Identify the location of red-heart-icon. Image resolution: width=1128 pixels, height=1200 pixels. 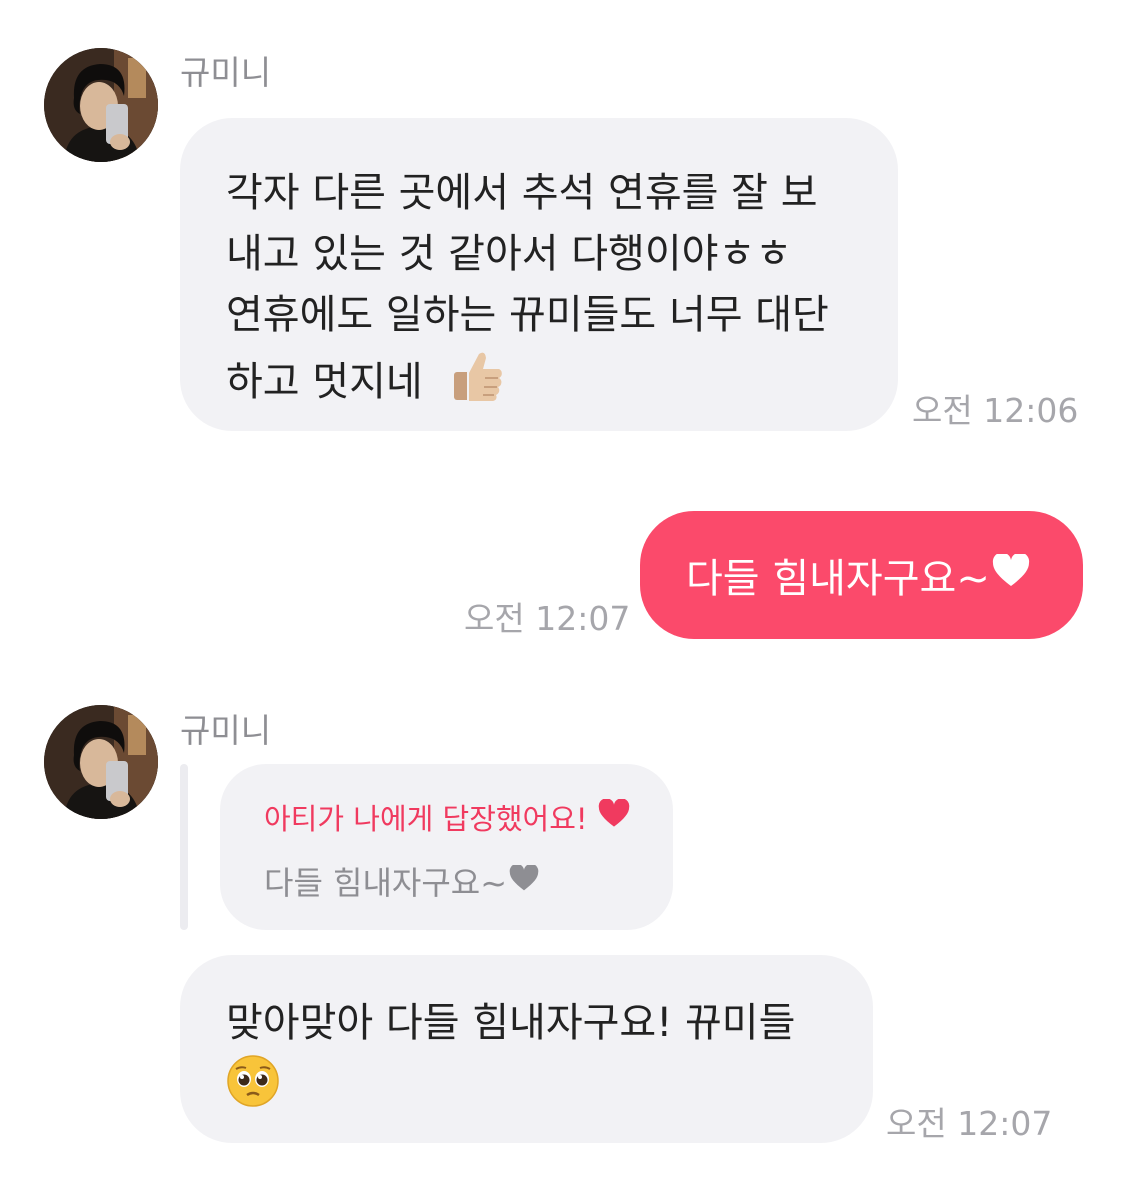
(614, 816).